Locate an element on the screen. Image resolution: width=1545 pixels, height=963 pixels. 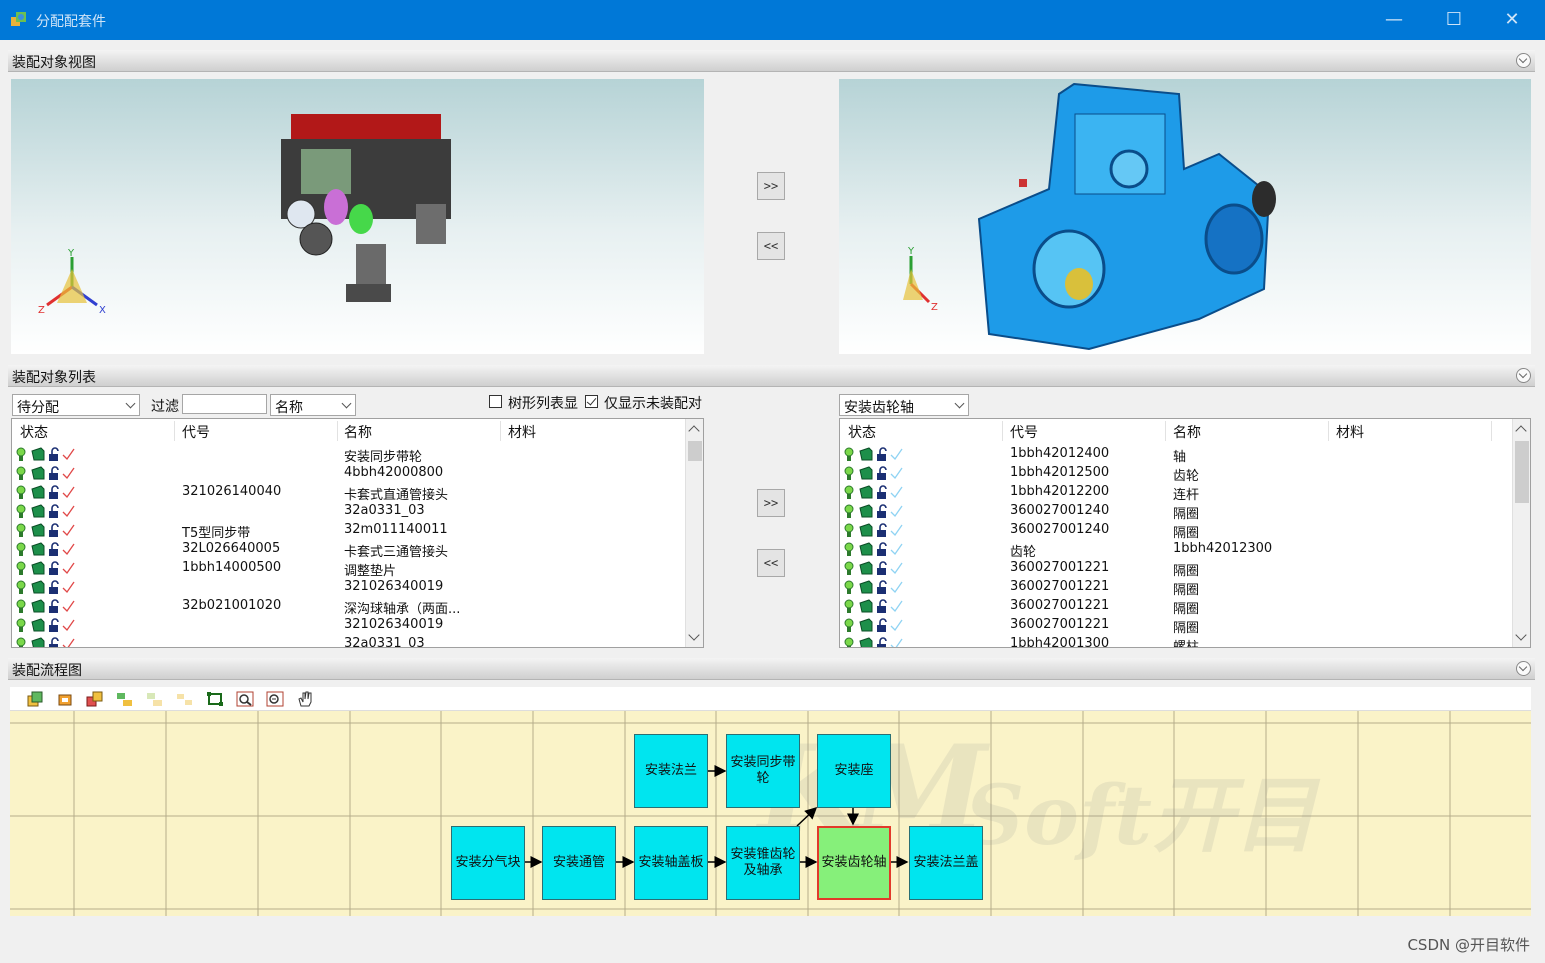
flow-node-flange: 安装法兰 is located at coordinates (671, 771).